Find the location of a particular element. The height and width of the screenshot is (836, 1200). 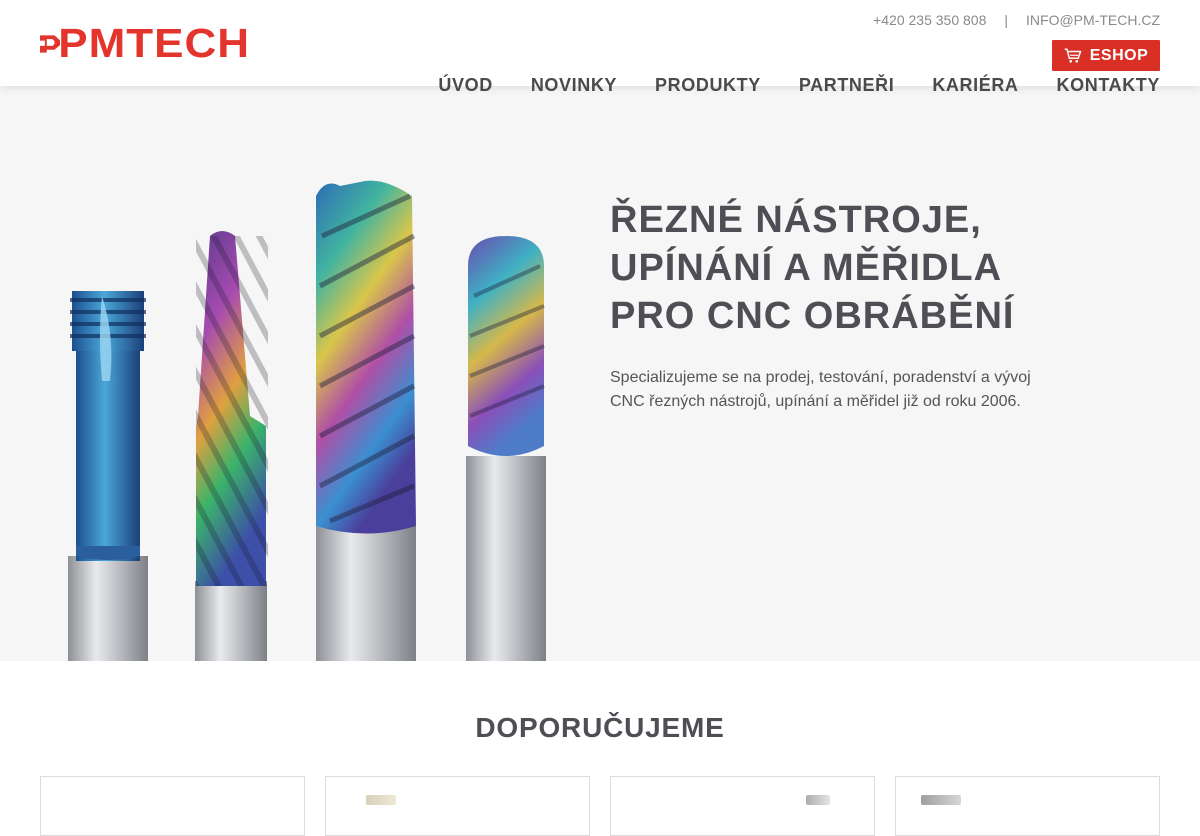

hero-title-line-3: PRO CNC OBRÁBĚNÍ is located at coordinates (812, 316).